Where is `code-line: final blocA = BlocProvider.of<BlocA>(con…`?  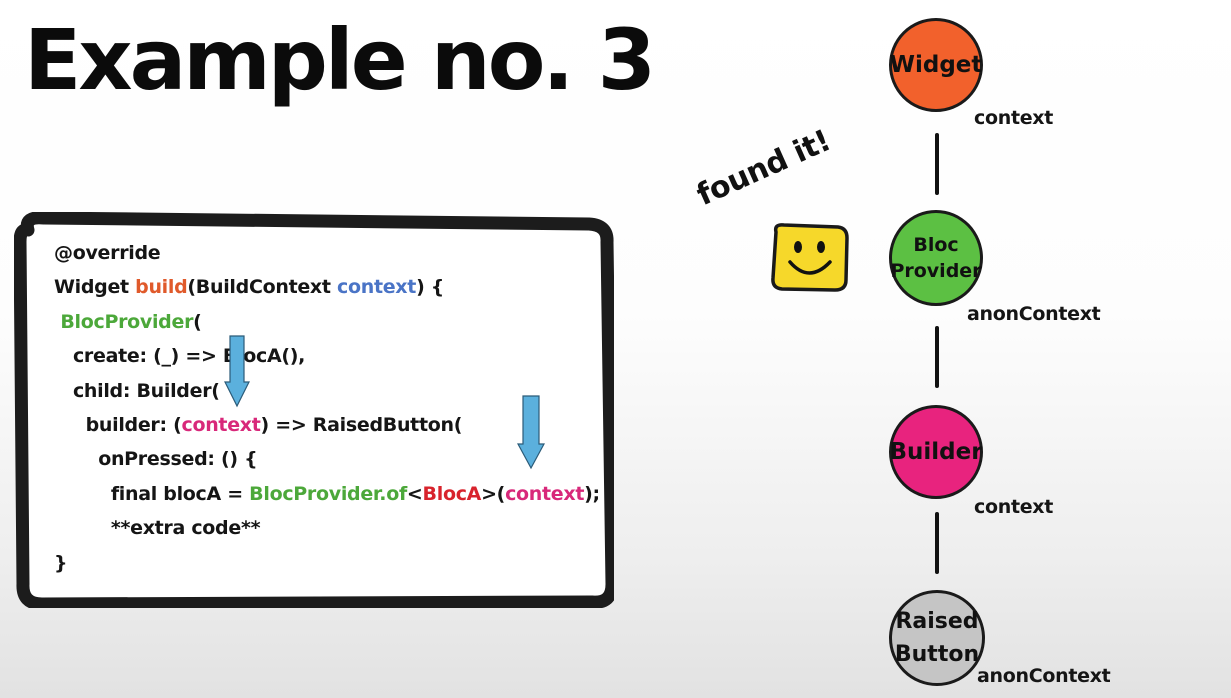 code-line: final blocA = BlocProvider.of<BlocA>(con… is located at coordinates (327, 494).